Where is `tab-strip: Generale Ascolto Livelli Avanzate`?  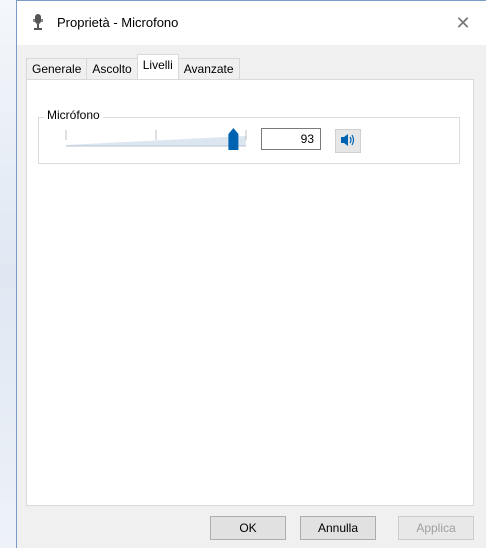
tab-strip: Generale Ascolto Livelli Avanzate is located at coordinates (133, 66).